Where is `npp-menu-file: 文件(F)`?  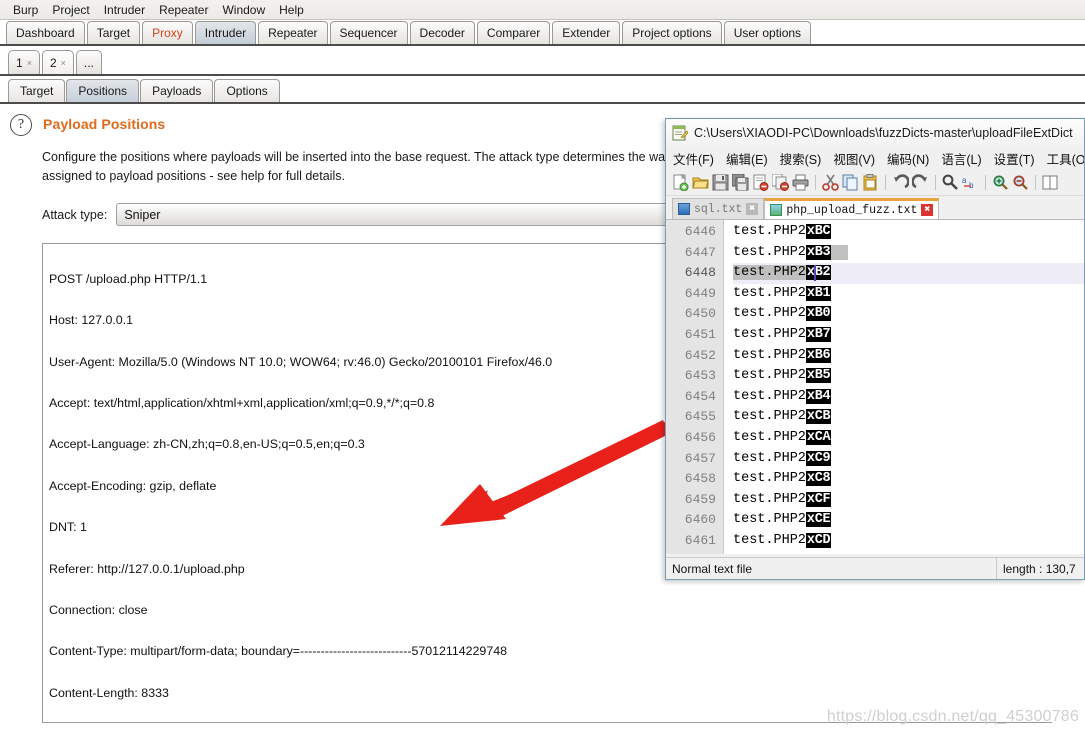 npp-menu-file: 文件(F) is located at coordinates (693, 158).